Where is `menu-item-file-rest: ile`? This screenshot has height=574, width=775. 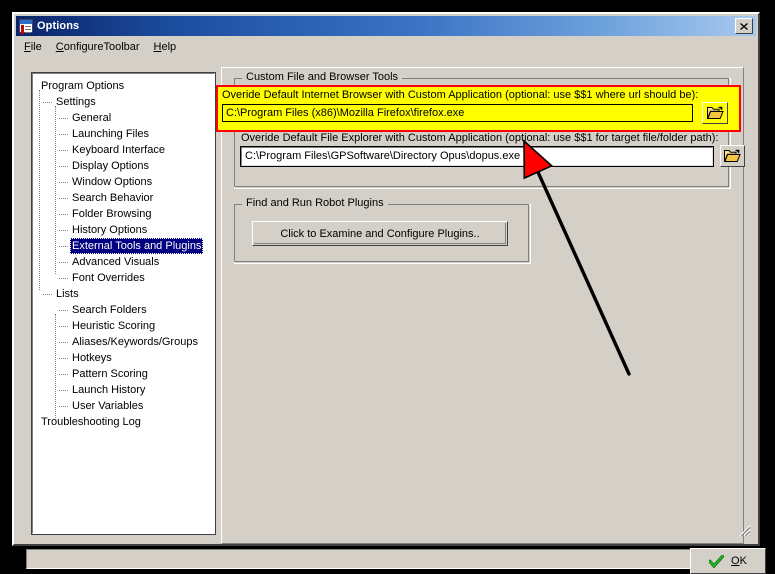
menu-item-file-rest: ile is located at coordinates (36, 47).